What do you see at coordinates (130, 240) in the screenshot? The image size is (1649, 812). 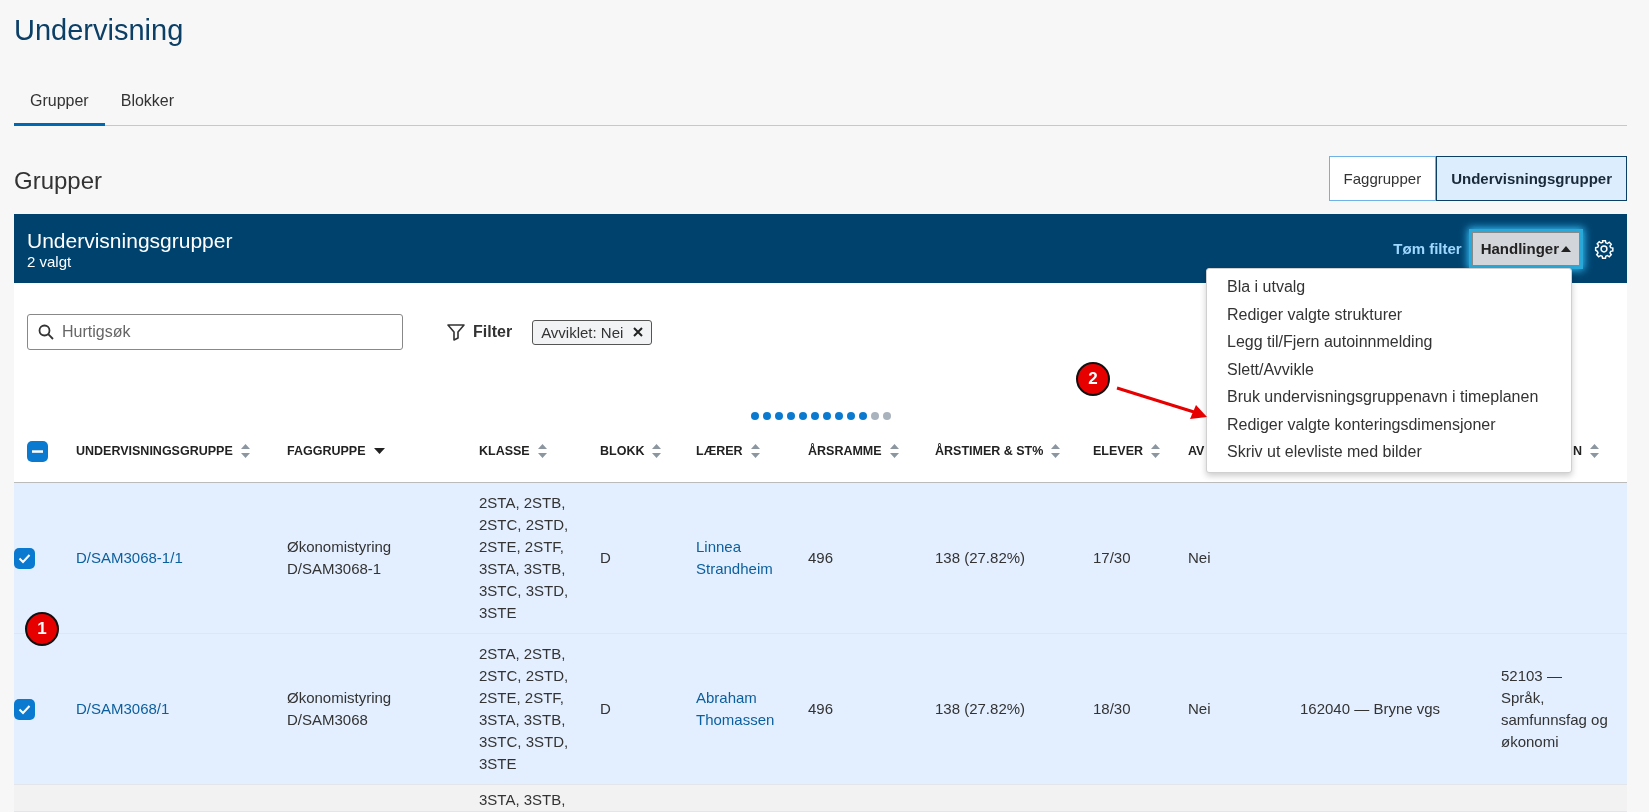 I see `panel-title: Undervisningsgrupper` at bounding box center [130, 240].